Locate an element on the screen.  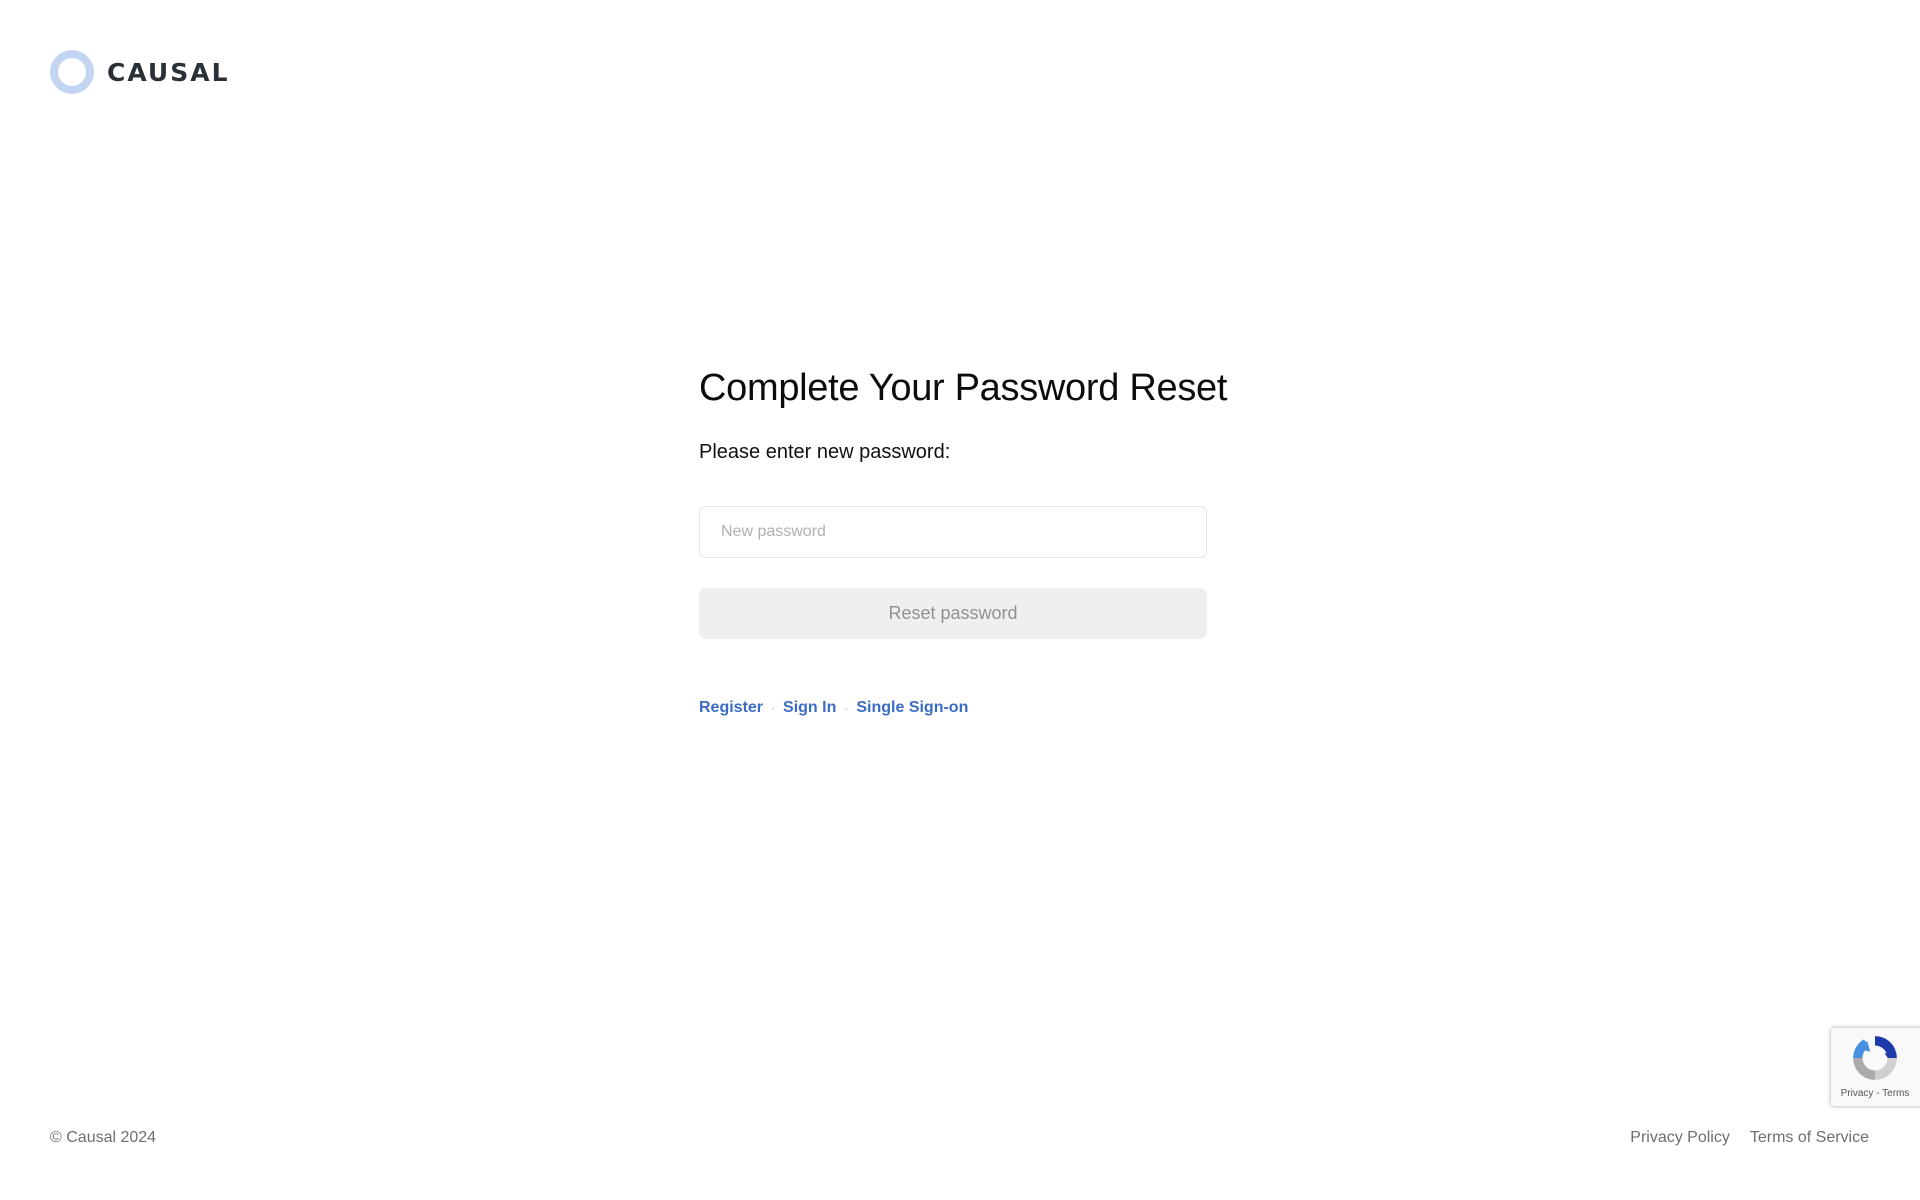
auth-links: Register · Sign In · Single Sign-on is located at coordinates (953, 708).